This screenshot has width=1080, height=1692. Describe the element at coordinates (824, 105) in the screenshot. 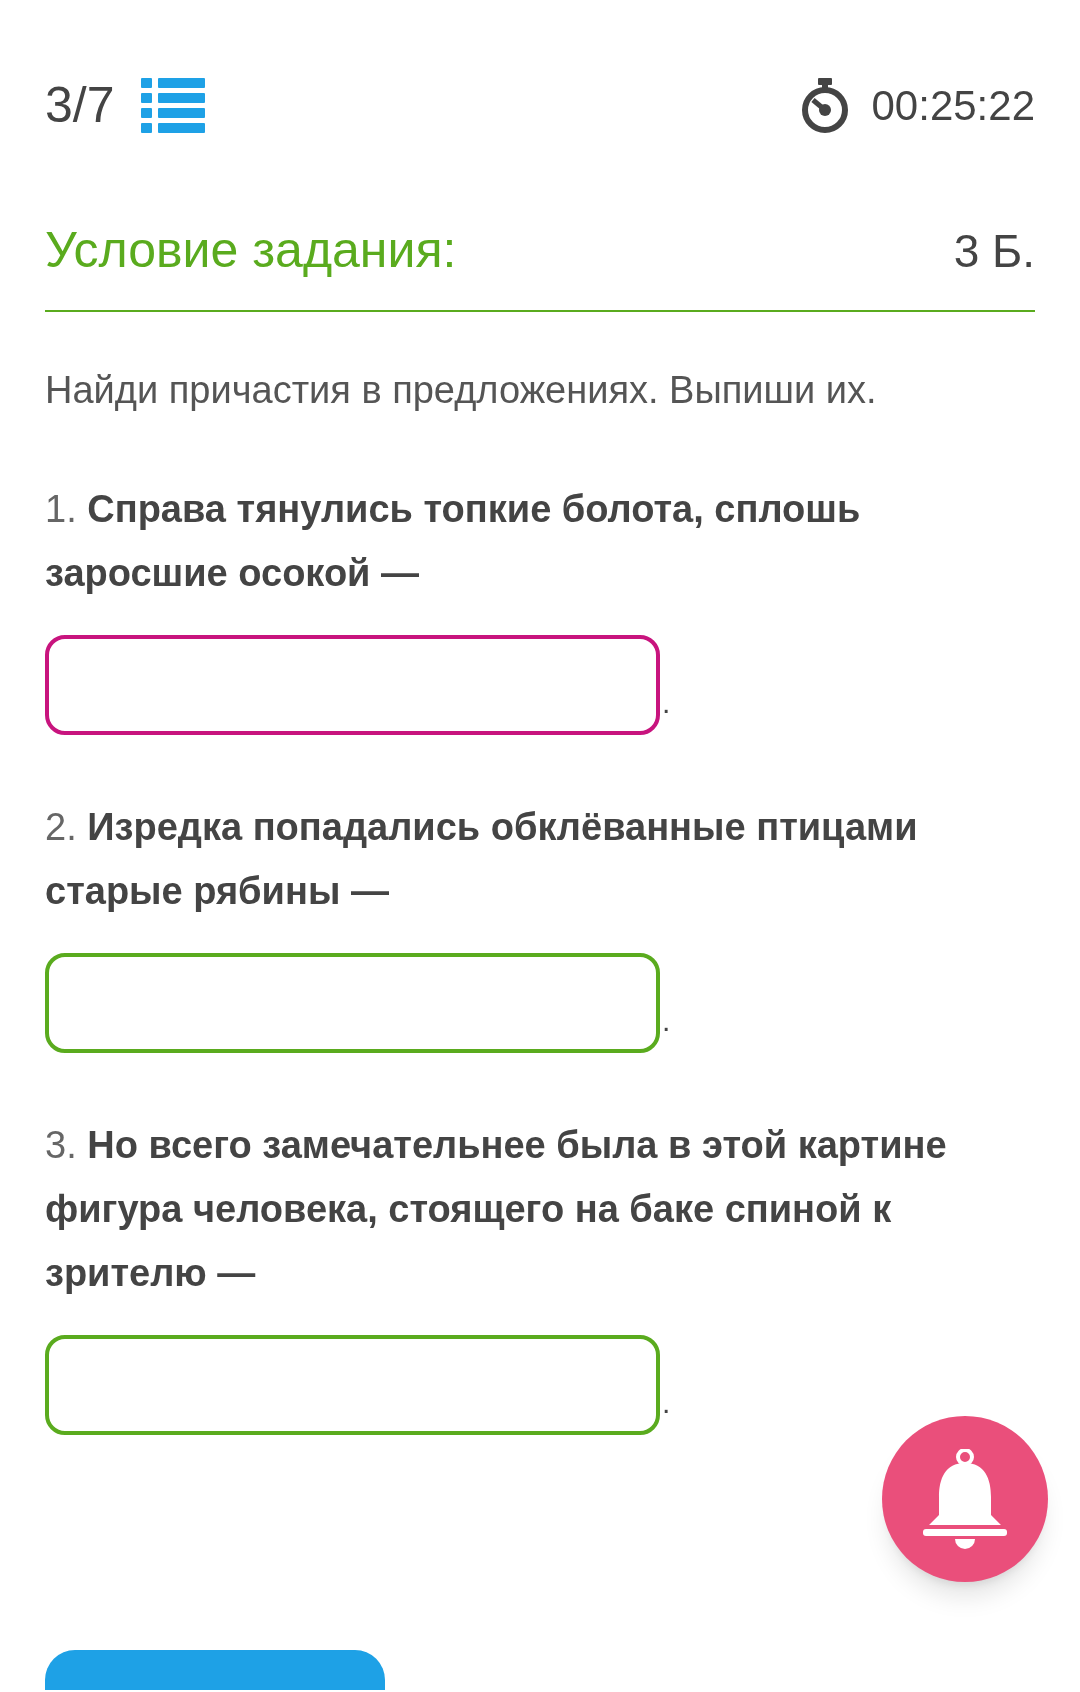

I see `stopwatch-icon` at that location.